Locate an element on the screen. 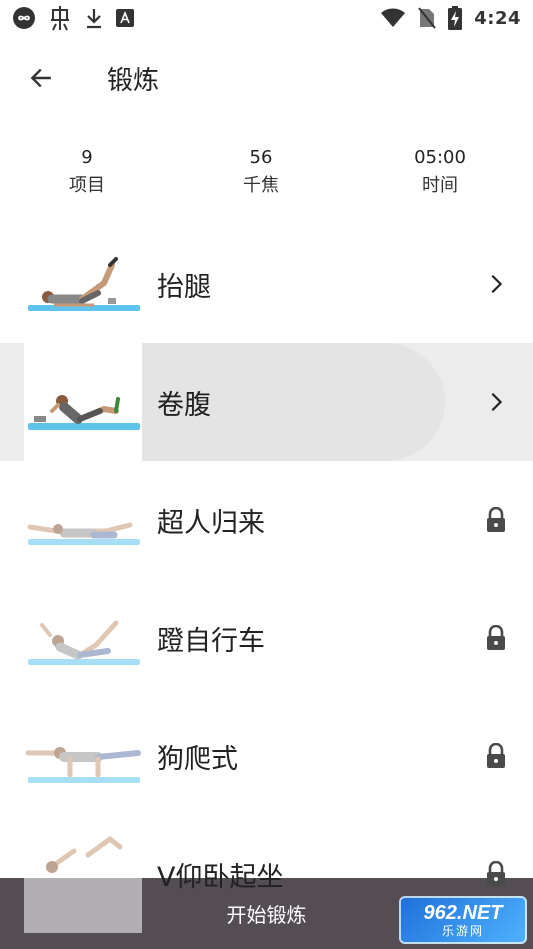 The height and width of the screenshot is (949, 533). exercise-row-crunch: 卷腹 is located at coordinates (266, 402).